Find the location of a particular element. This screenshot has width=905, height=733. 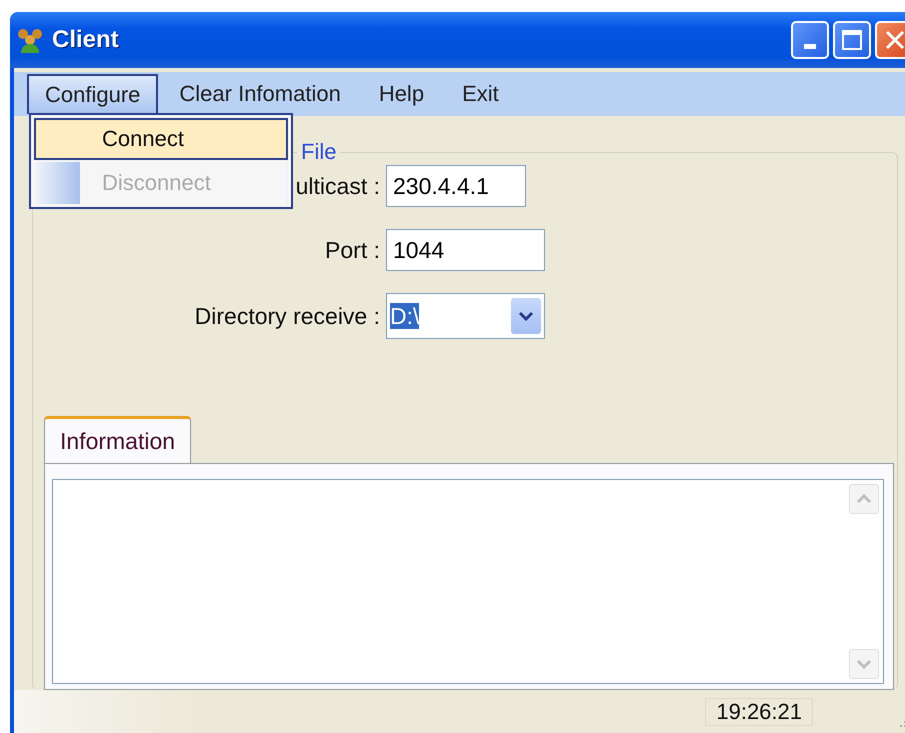

menu-item: Clear Infomation is located at coordinates (260, 94).